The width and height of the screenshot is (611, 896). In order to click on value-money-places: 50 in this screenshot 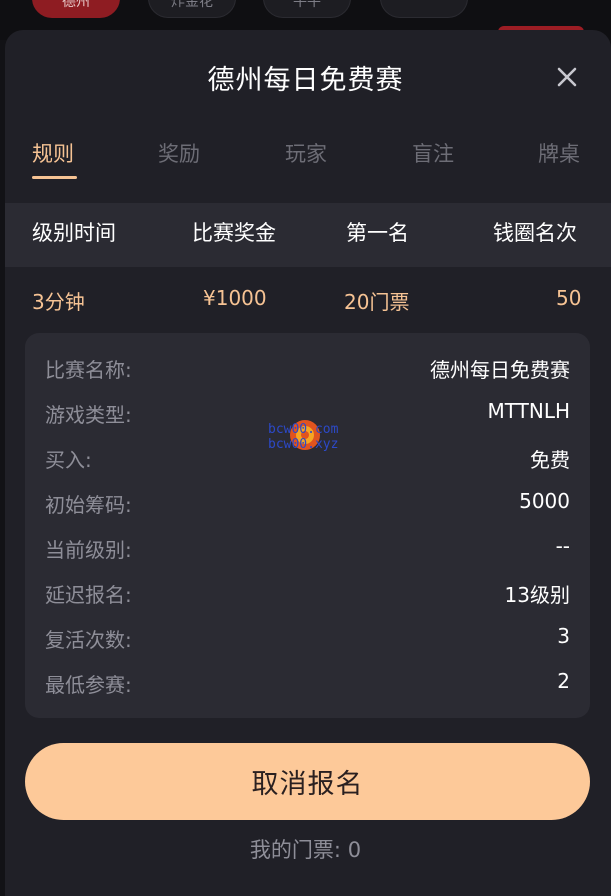, I will do `click(569, 298)`.